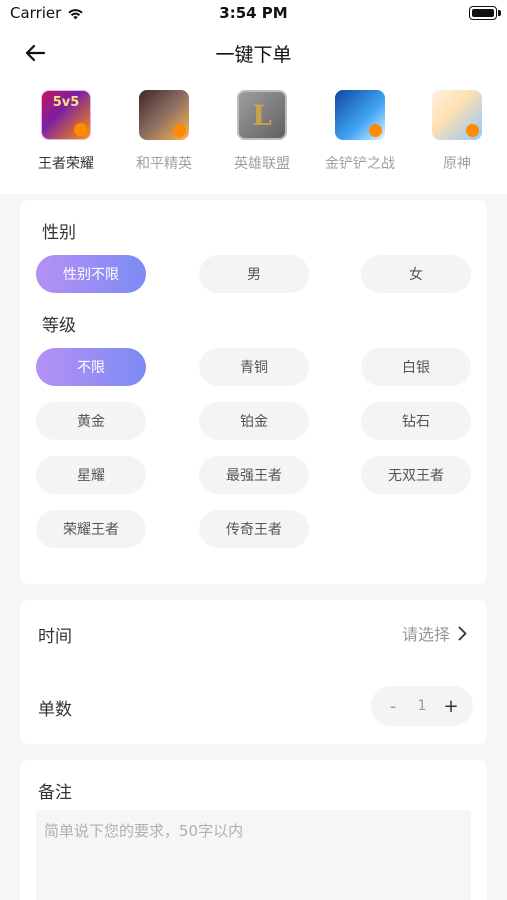 The height and width of the screenshot is (900, 507). Describe the element at coordinates (59, 326) in the screenshot. I see `level-title: 等级` at that location.